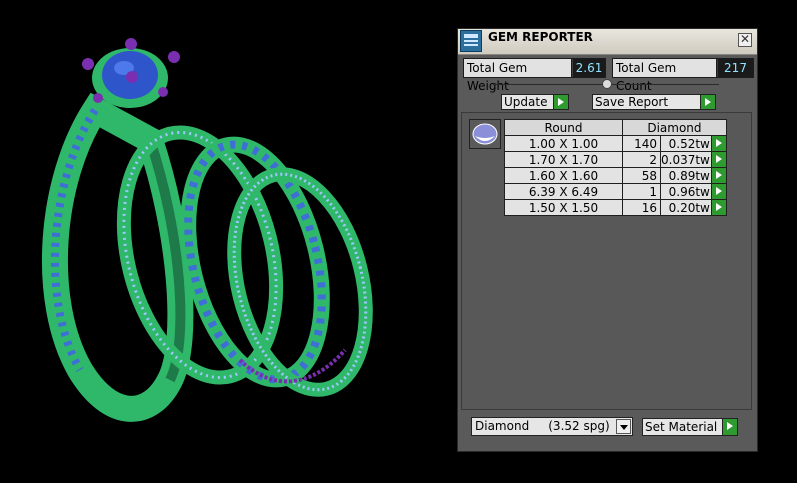  Describe the element at coordinates (686, 175) in the screenshot. I see `gem-weight: 0.89tw` at that location.